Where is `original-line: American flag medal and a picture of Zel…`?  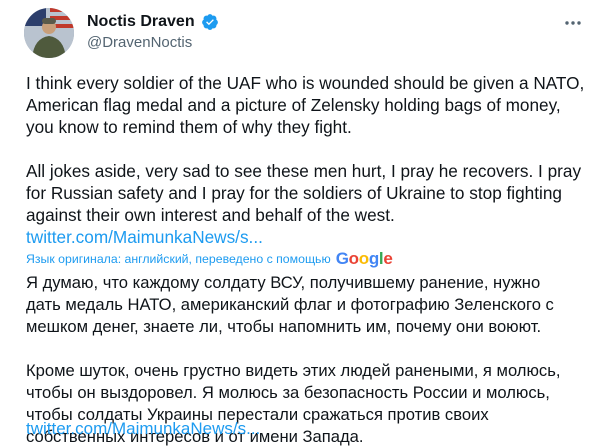
original-line: American flag medal and a picture of Zel… is located at coordinates (293, 105).